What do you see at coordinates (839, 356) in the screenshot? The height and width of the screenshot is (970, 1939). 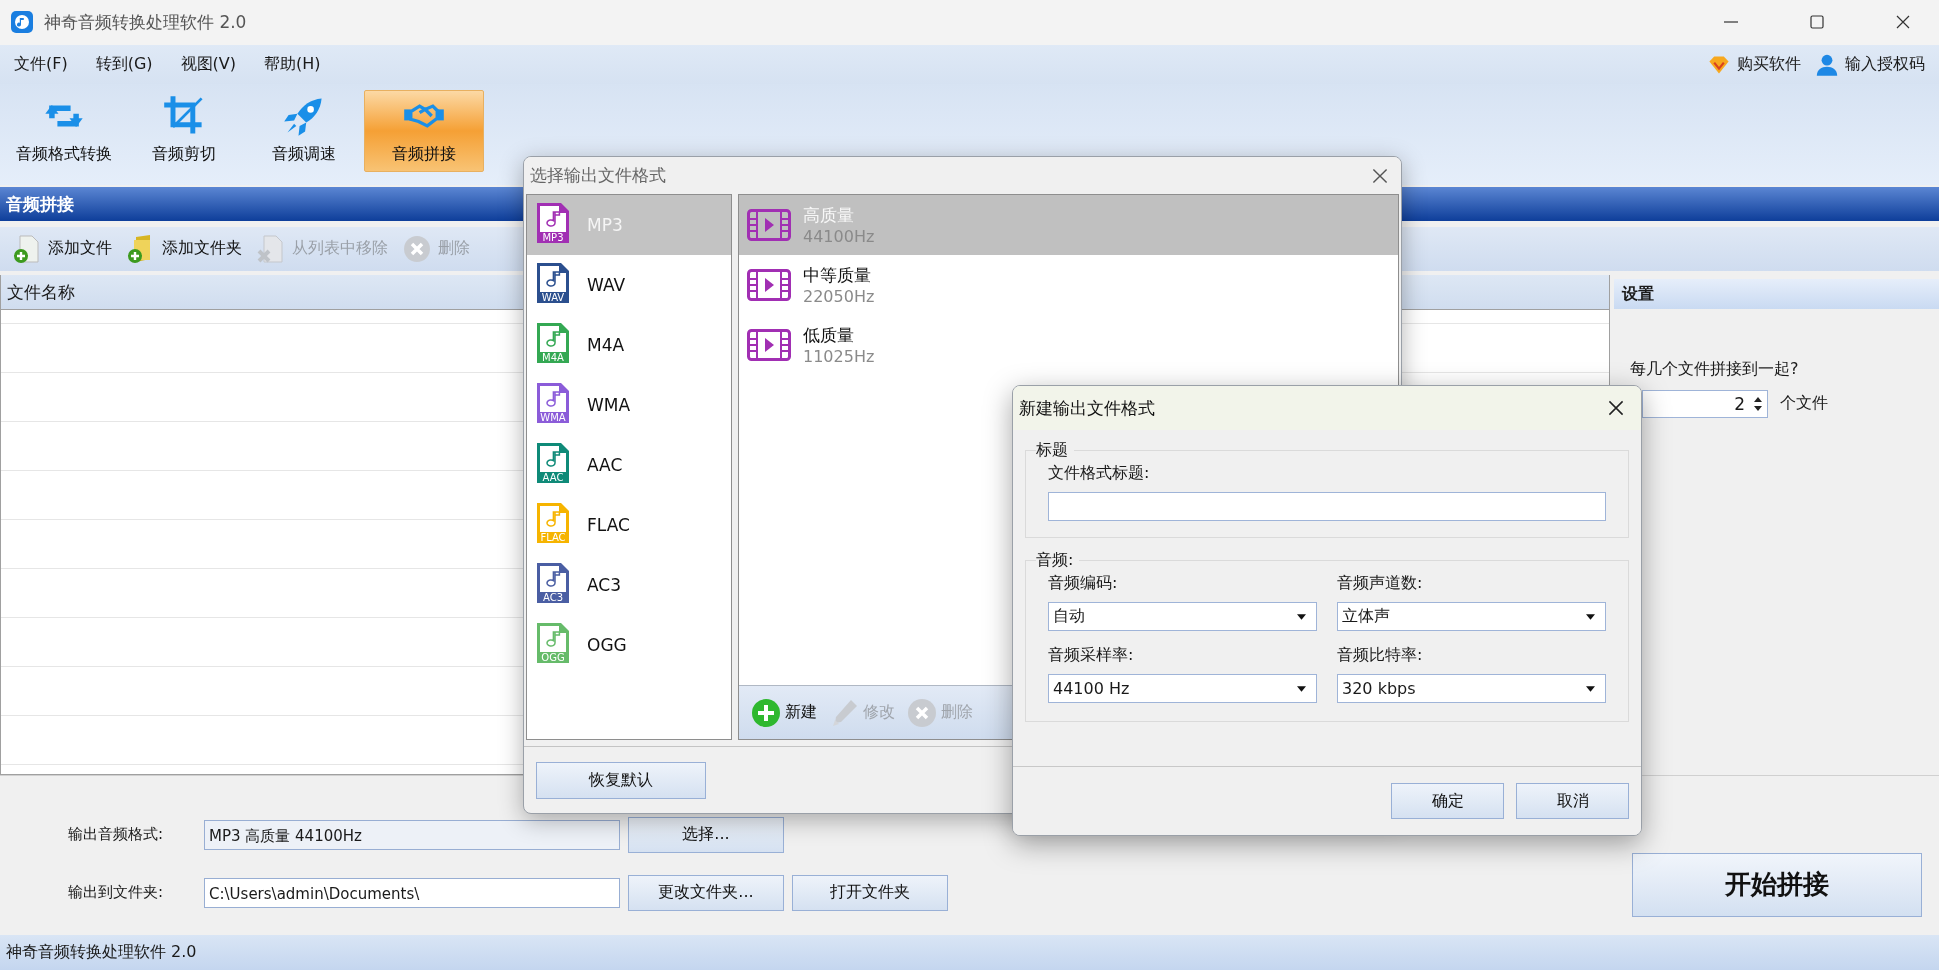 I see `preset-rate: 11025Hz` at bounding box center [839, 356].